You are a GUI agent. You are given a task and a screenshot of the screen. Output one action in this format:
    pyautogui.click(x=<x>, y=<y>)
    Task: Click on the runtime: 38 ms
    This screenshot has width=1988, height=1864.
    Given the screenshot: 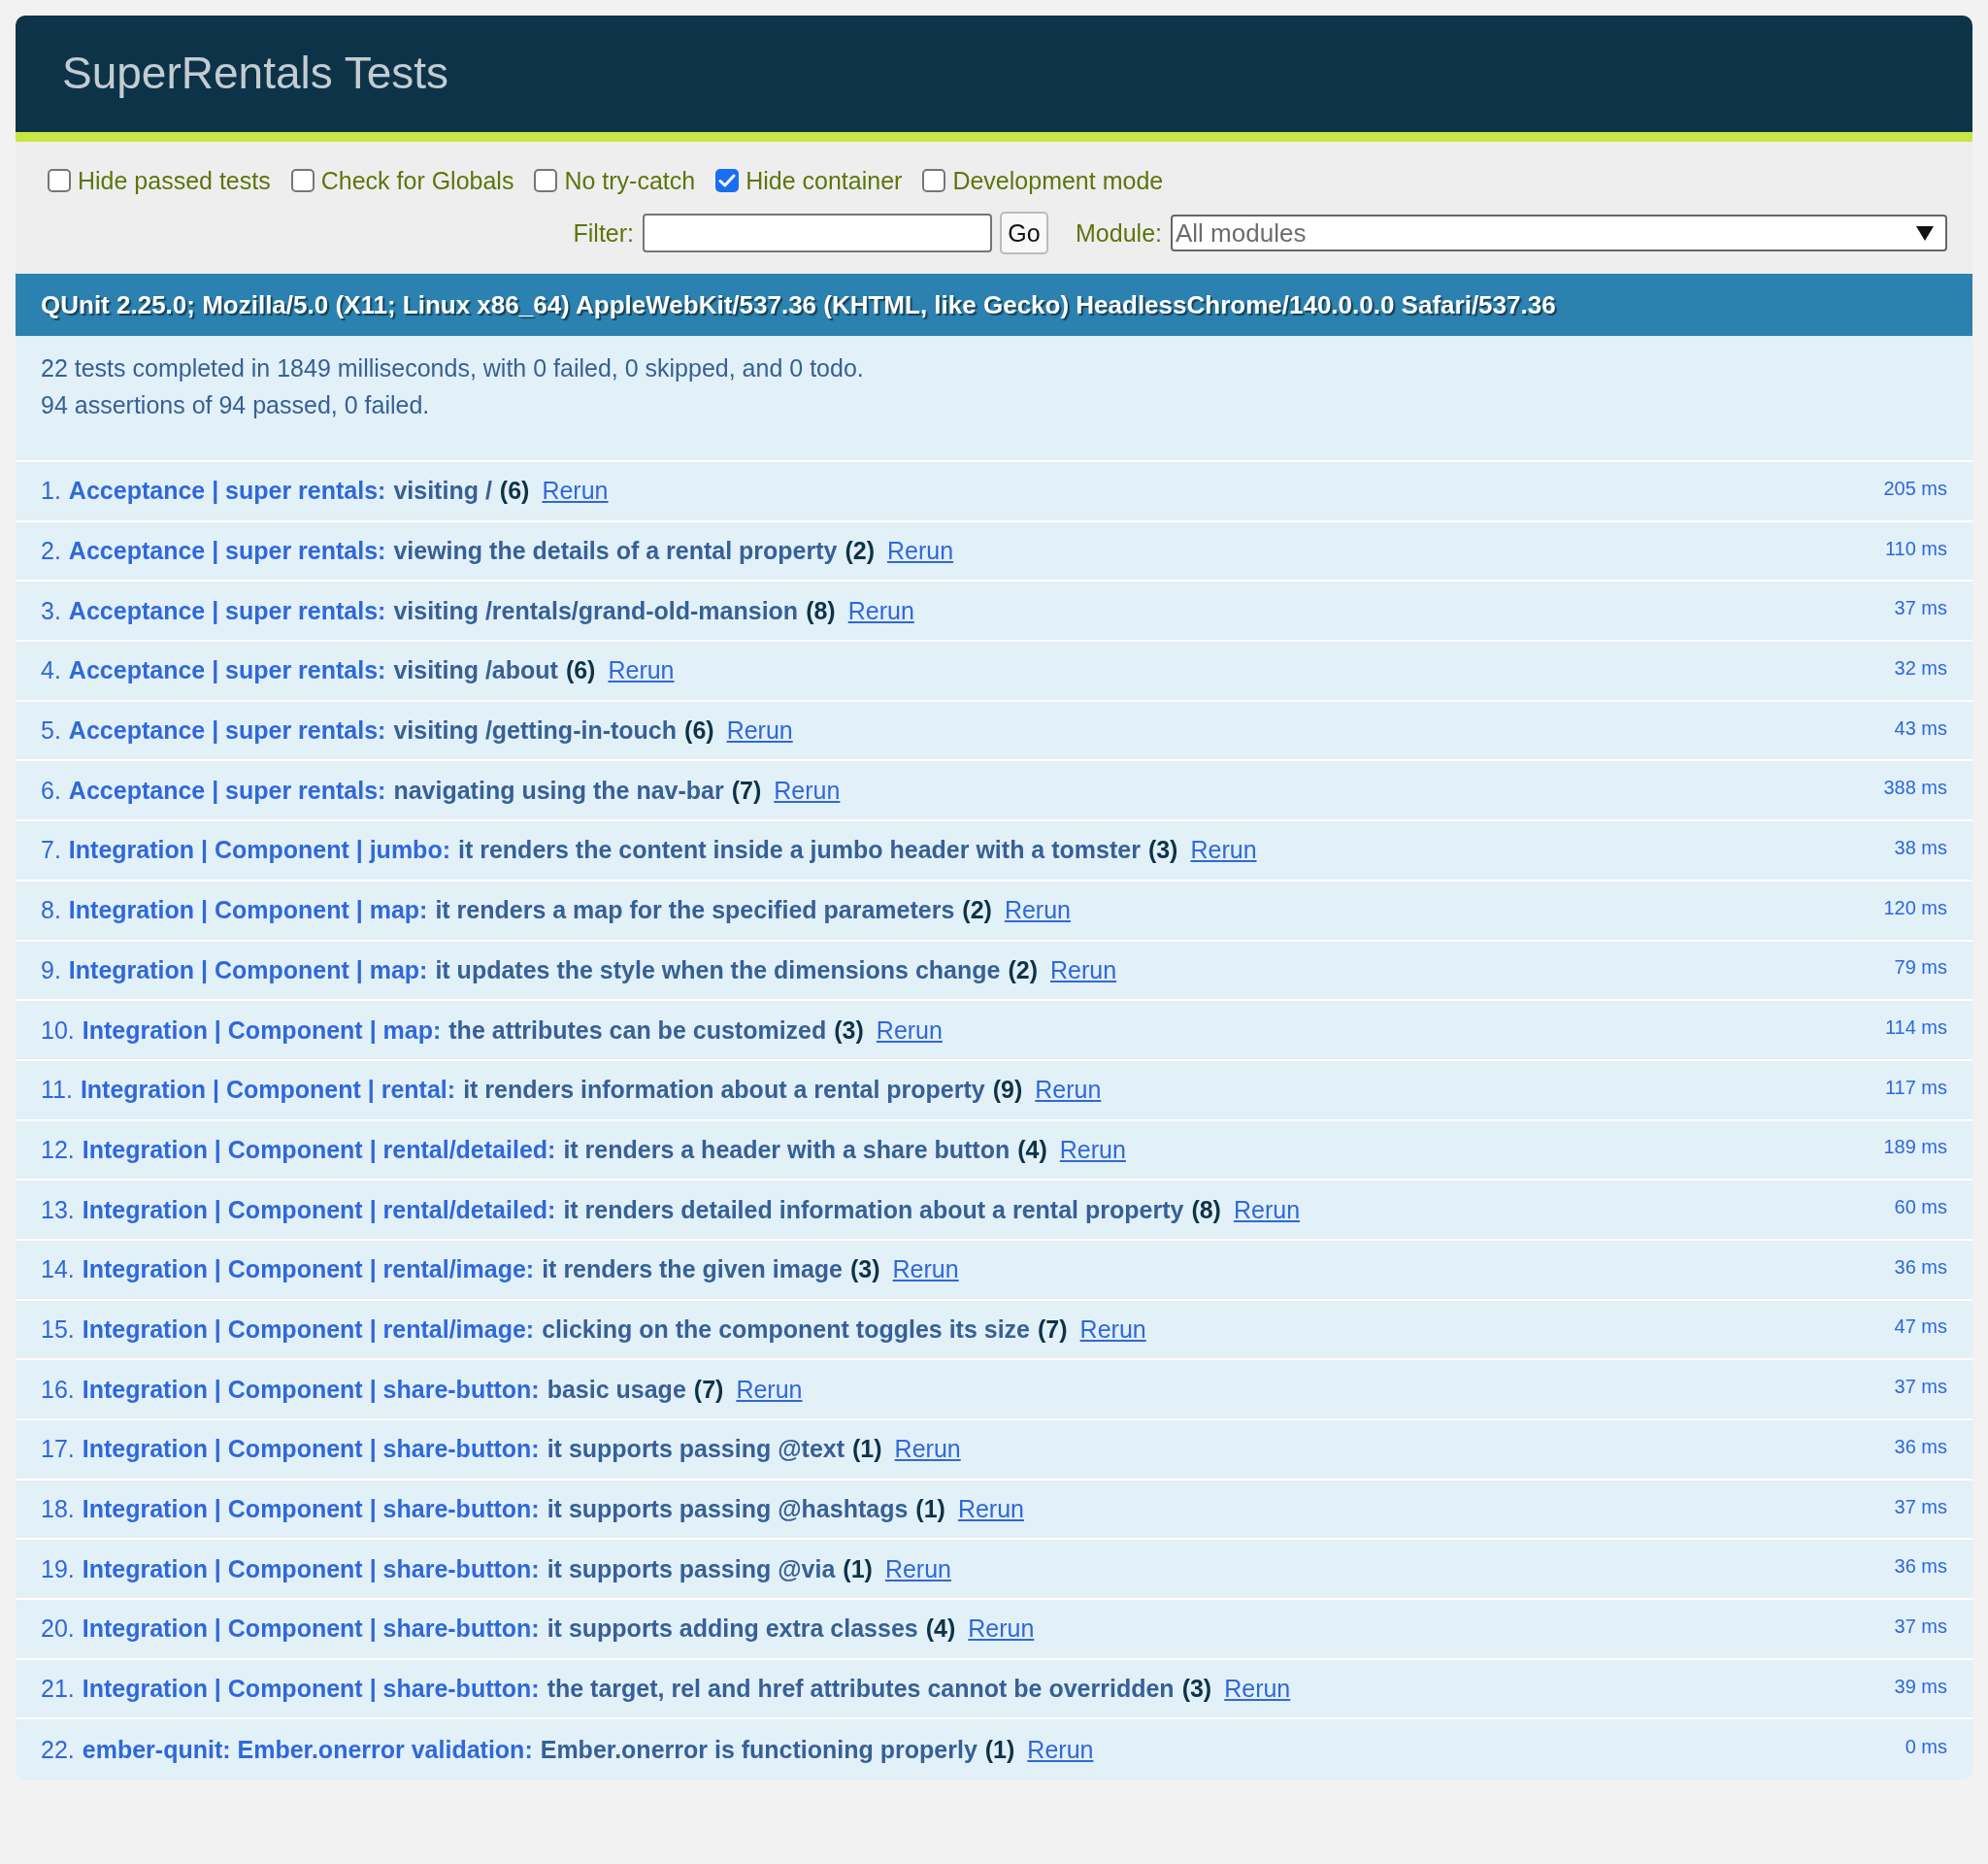 What is the action you would take?
    pyautogui.click(x=1921, y=847)
    